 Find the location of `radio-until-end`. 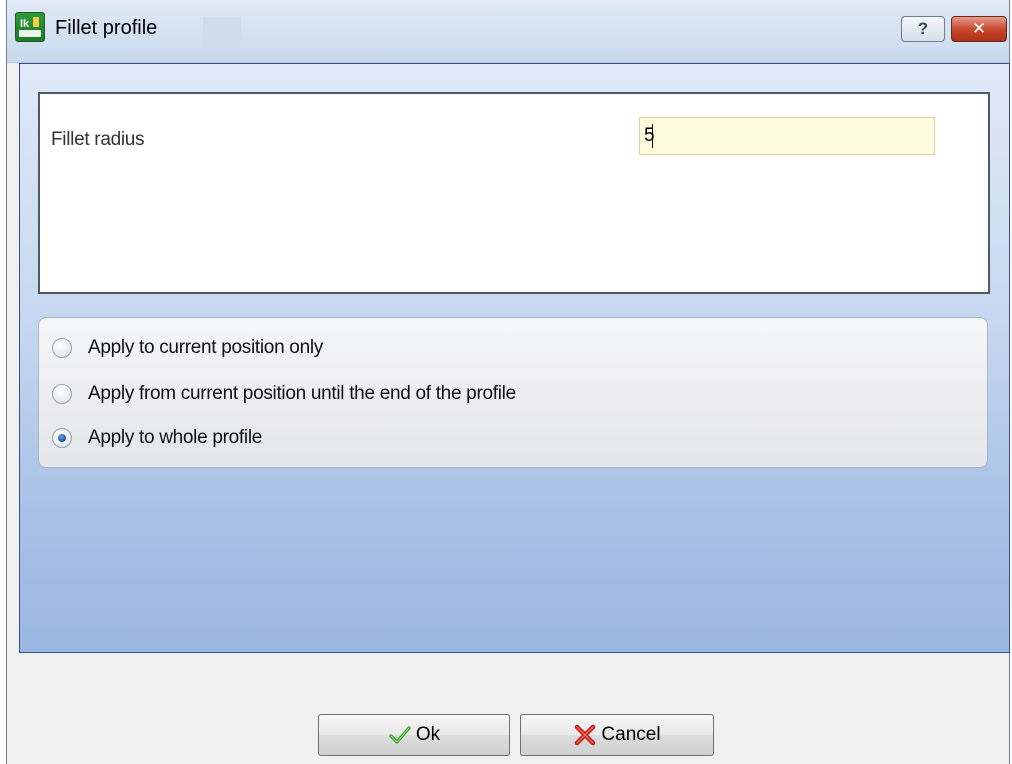

radio-until-end is located at coordinates (62, 394).